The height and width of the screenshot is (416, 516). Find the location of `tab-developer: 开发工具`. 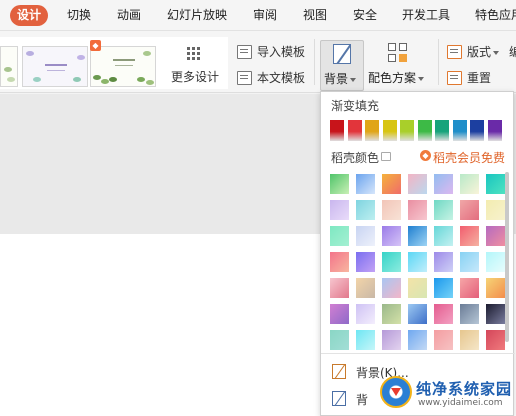

tab-developer: 开发工具 is located at coordinates (426, 15).